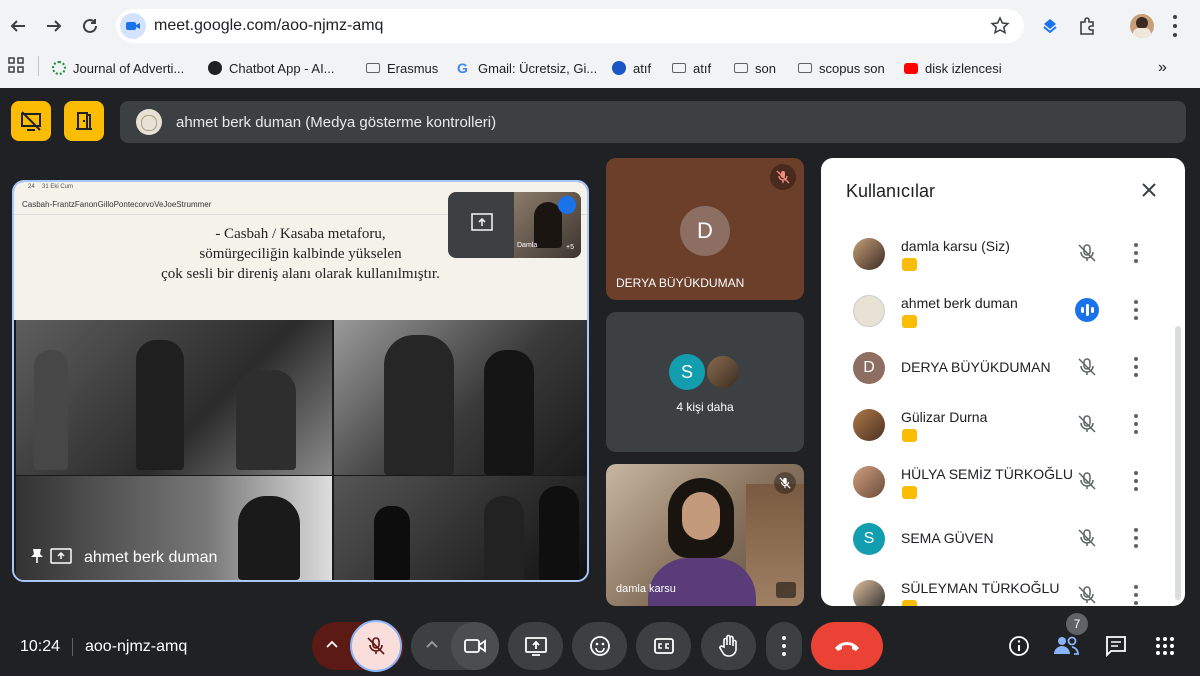 The image size is (1200, 676). I want to click on arrow-right-icon, so click(54, 26).